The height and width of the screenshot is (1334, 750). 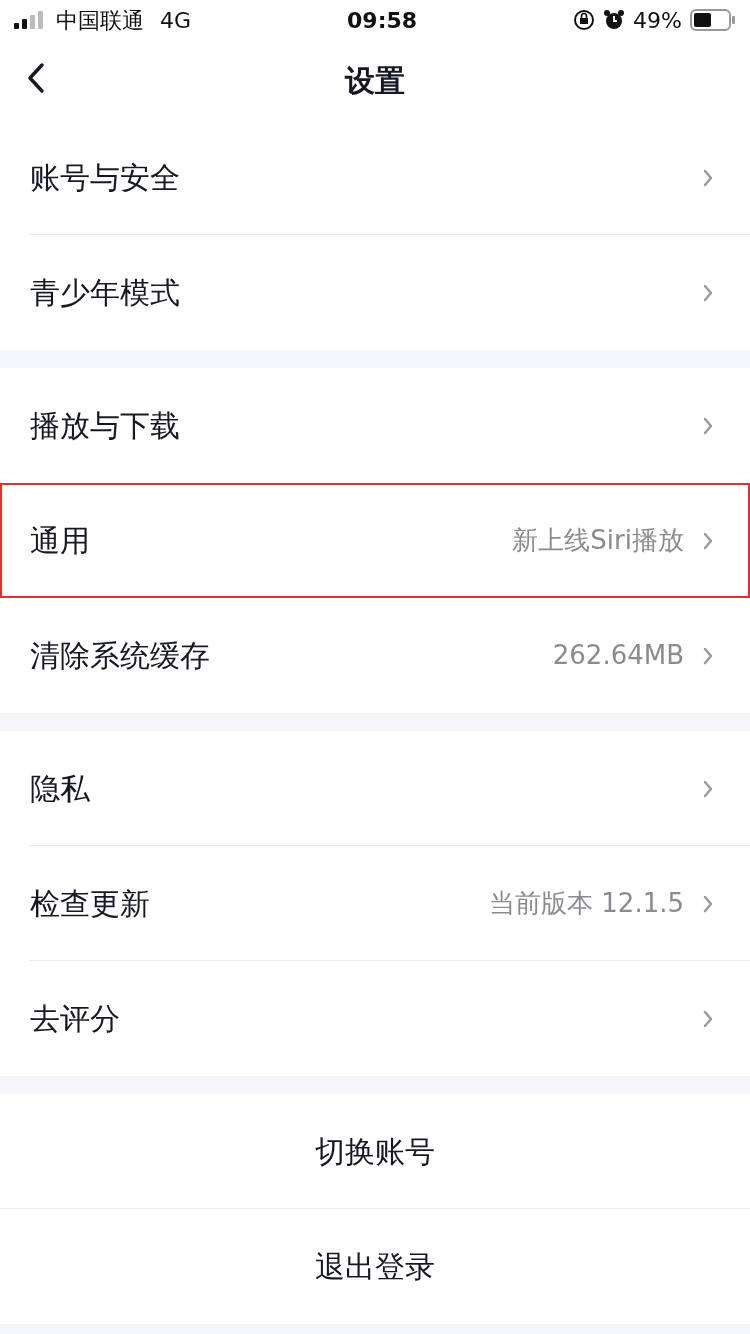 I want to click on page-title: 设置, so click(x=375, y=80).